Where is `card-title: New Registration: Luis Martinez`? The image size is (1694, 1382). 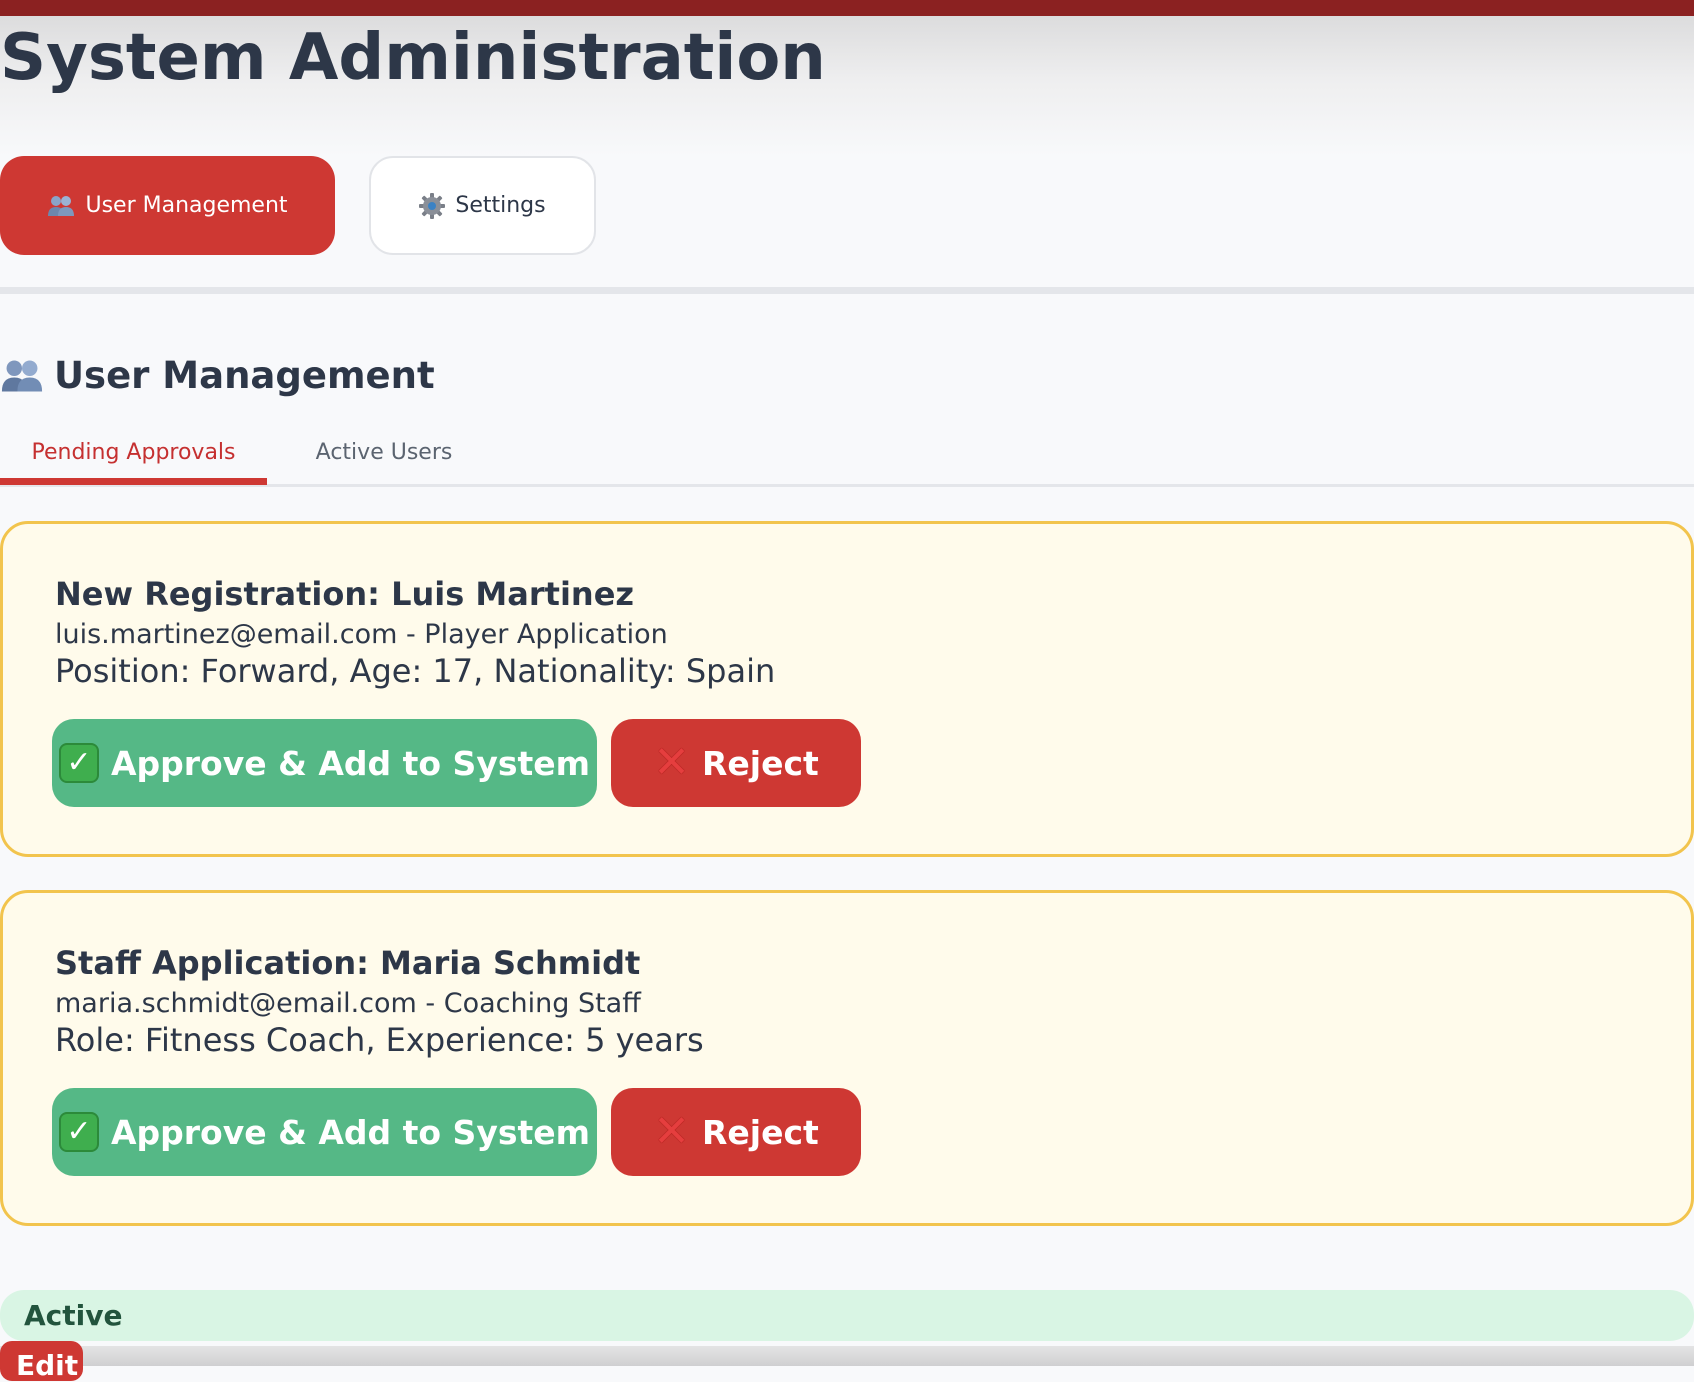 card-title: New Registration: Luis Martinez is located at coordinates (345, 594).